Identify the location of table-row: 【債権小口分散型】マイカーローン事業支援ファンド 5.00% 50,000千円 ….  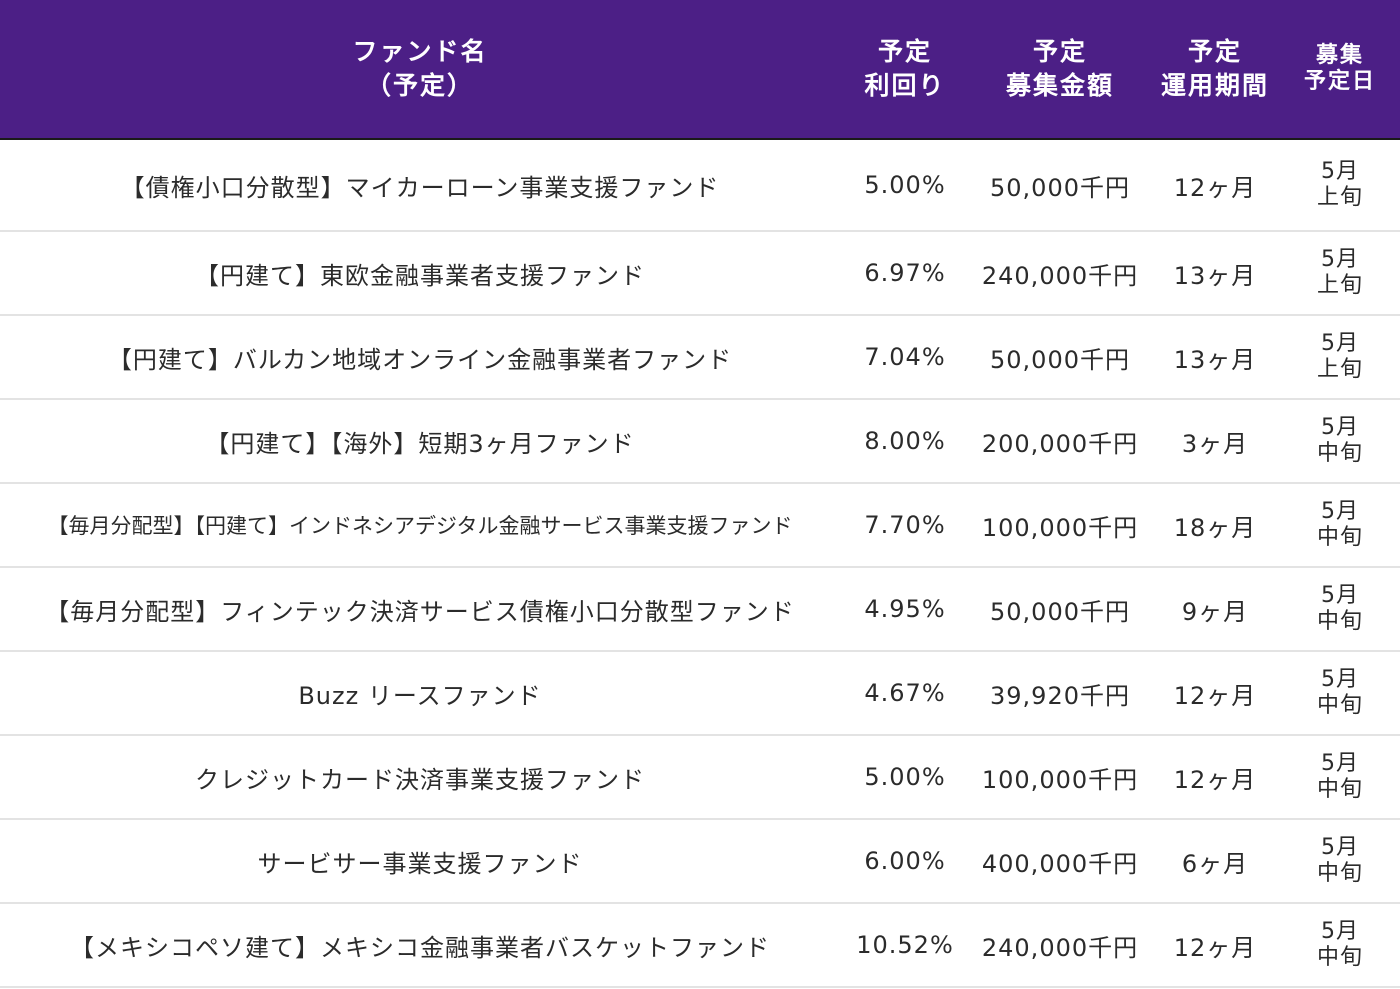
(700, 186).